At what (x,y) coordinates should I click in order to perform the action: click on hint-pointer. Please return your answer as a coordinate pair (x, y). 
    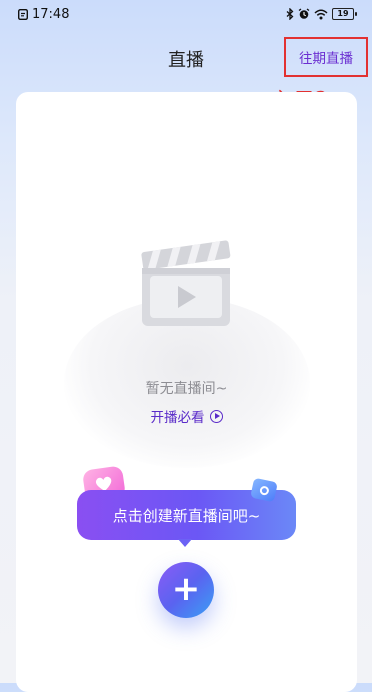
    Looking at the image, I should click on (185, 543).